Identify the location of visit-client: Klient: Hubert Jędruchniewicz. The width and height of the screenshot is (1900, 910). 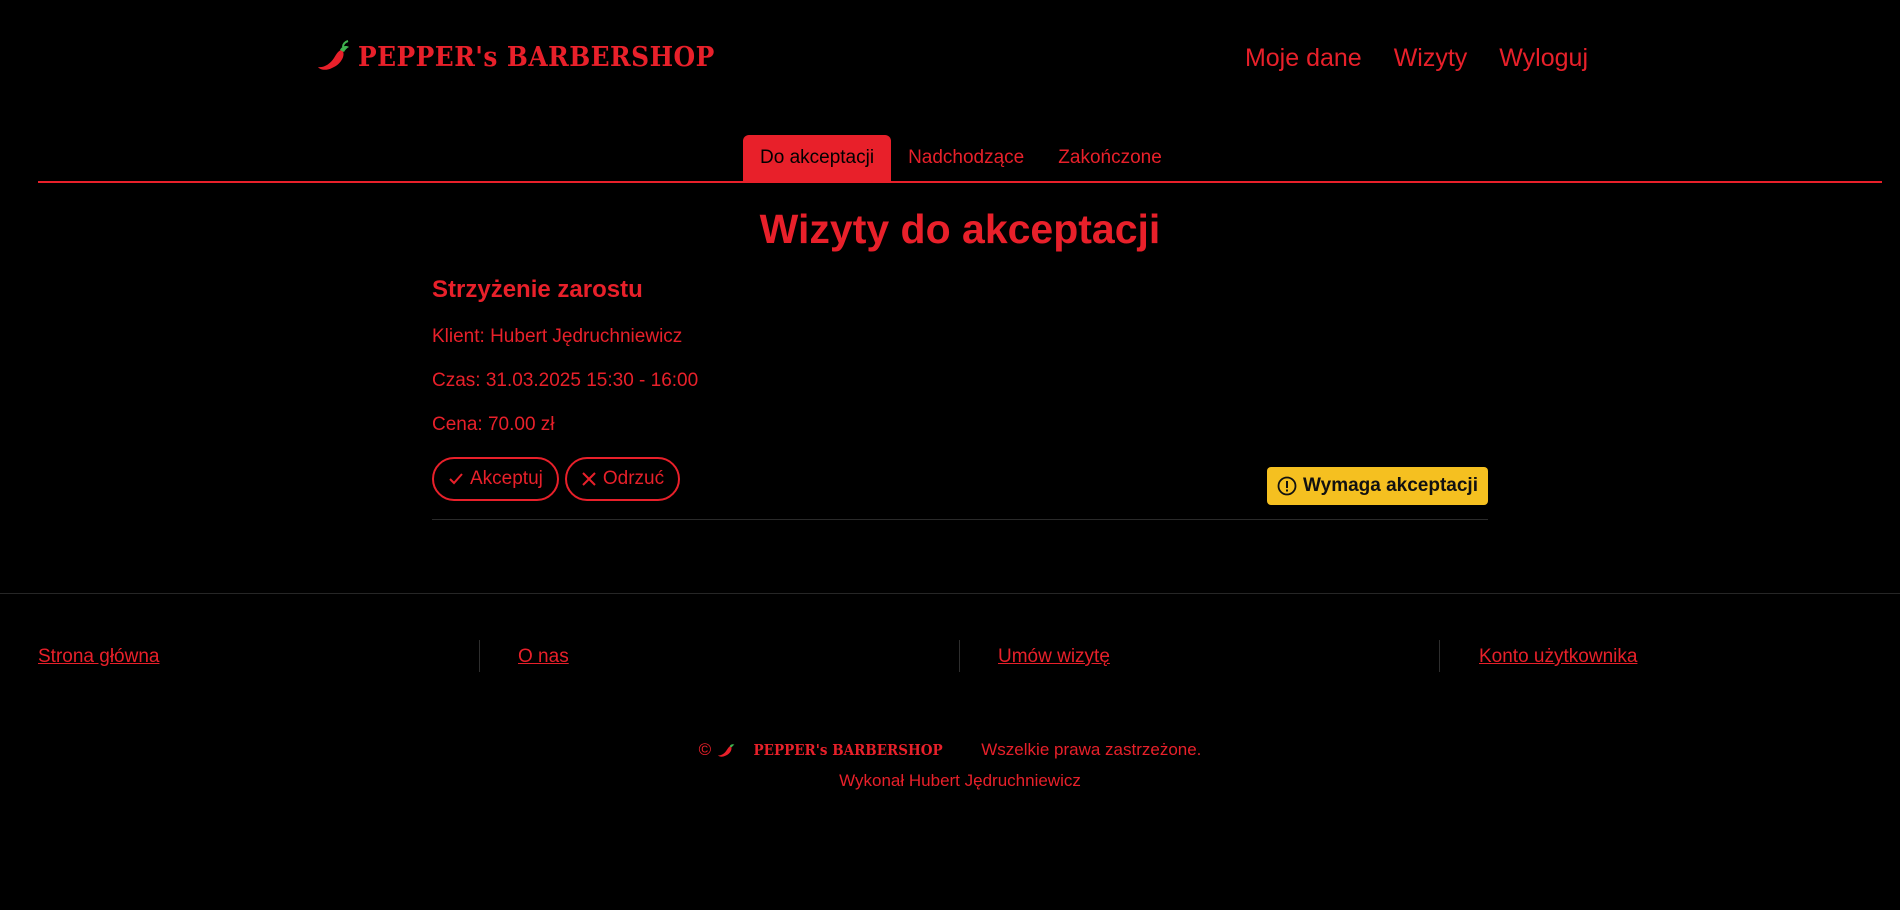
(557, 336).